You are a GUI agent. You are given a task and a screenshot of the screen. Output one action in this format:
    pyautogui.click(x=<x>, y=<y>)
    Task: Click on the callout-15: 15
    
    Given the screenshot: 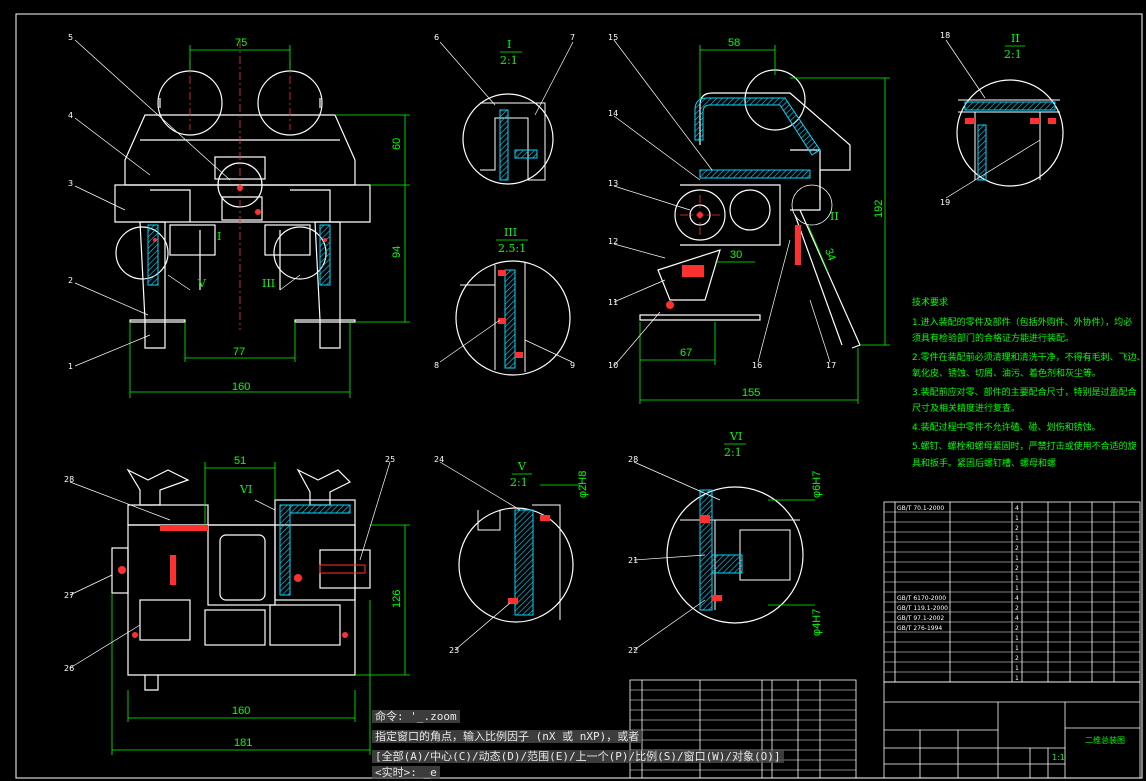 What is the action you would take?
    pyautogui.click(x=613, y=37)
    